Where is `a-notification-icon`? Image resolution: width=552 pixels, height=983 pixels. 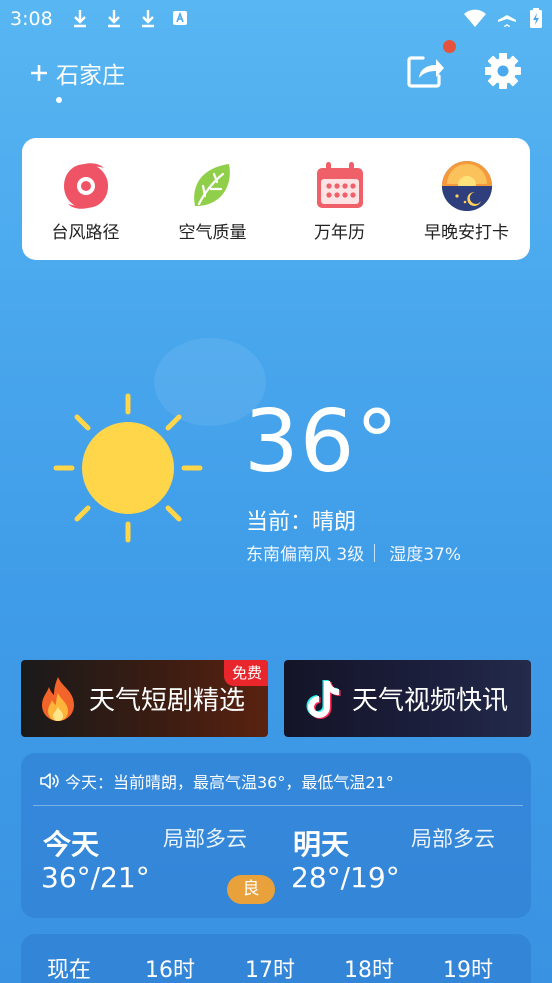
a-notification-icon is located at coordinates (180, 18).